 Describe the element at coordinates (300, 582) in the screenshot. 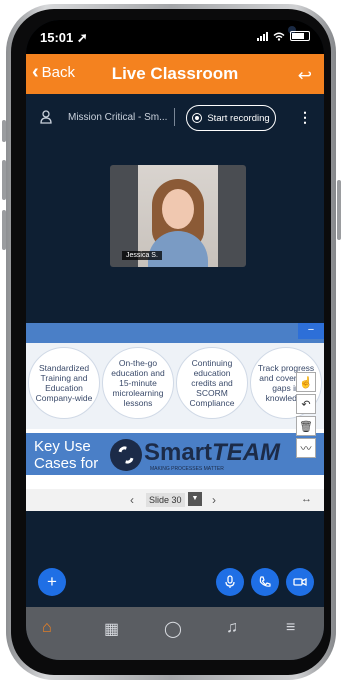

I see `video-camera-icon` at that location.